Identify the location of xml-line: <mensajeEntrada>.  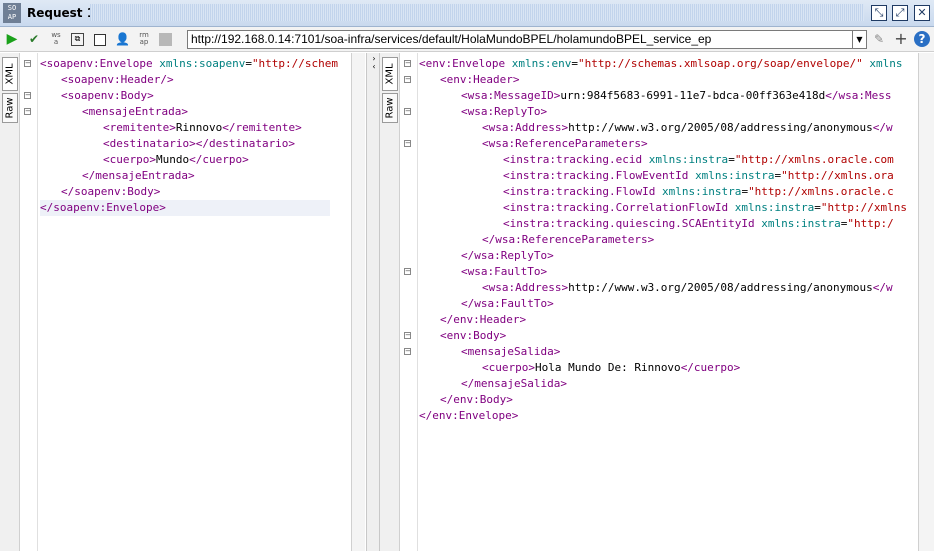
(114, 112).